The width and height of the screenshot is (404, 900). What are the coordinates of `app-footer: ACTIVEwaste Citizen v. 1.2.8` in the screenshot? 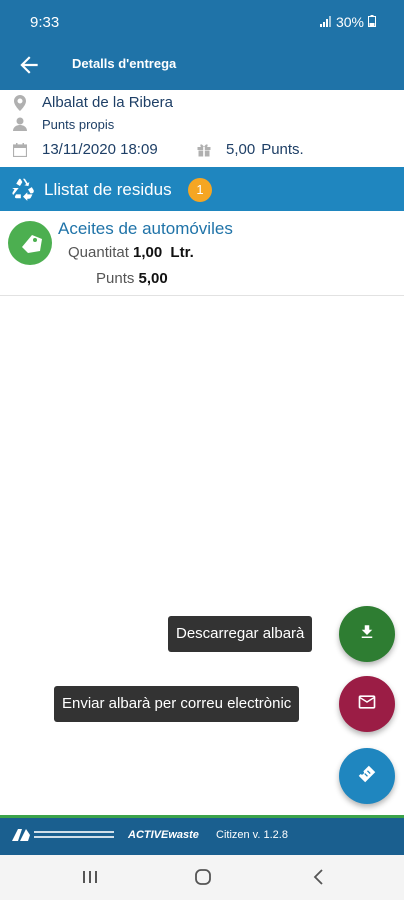 It's located at (202, 835).